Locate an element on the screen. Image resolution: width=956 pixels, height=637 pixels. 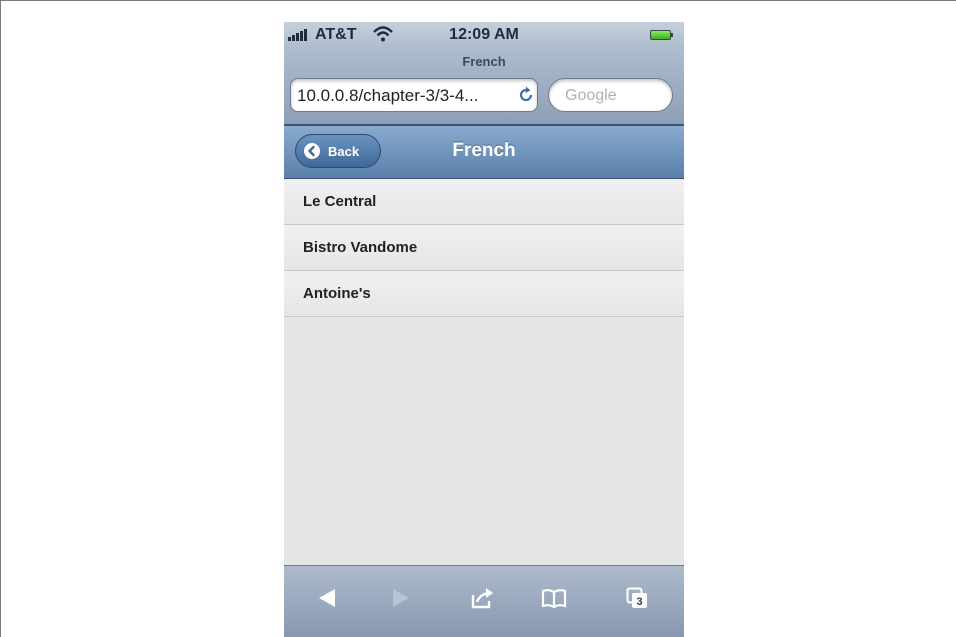
nav-back-icon is located at coordinates (326, 600).